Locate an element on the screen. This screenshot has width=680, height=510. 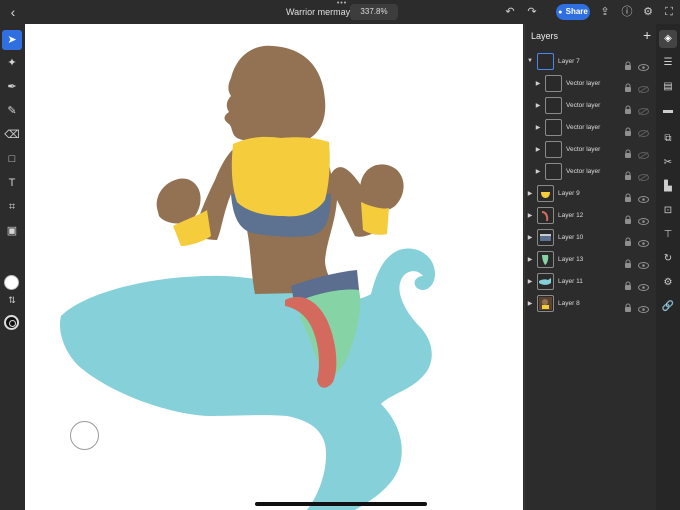
layer-row: ▶ Layer 10 is located at coordinates (590, 238).